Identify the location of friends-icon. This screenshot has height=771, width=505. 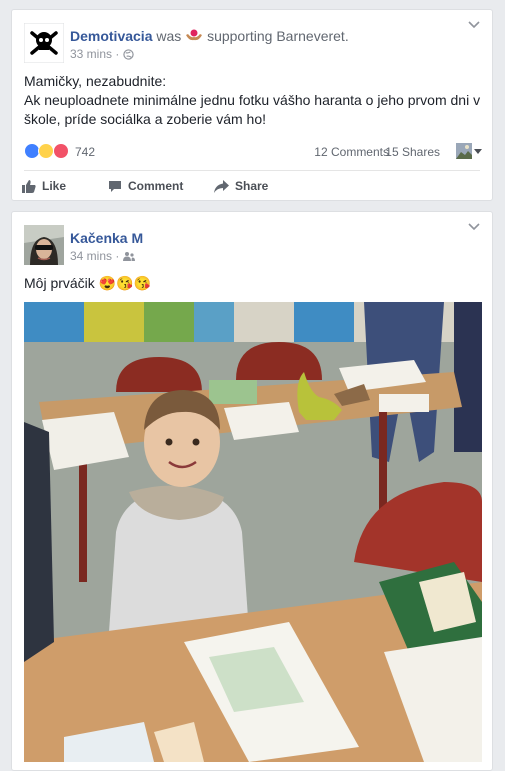
(128, 256).